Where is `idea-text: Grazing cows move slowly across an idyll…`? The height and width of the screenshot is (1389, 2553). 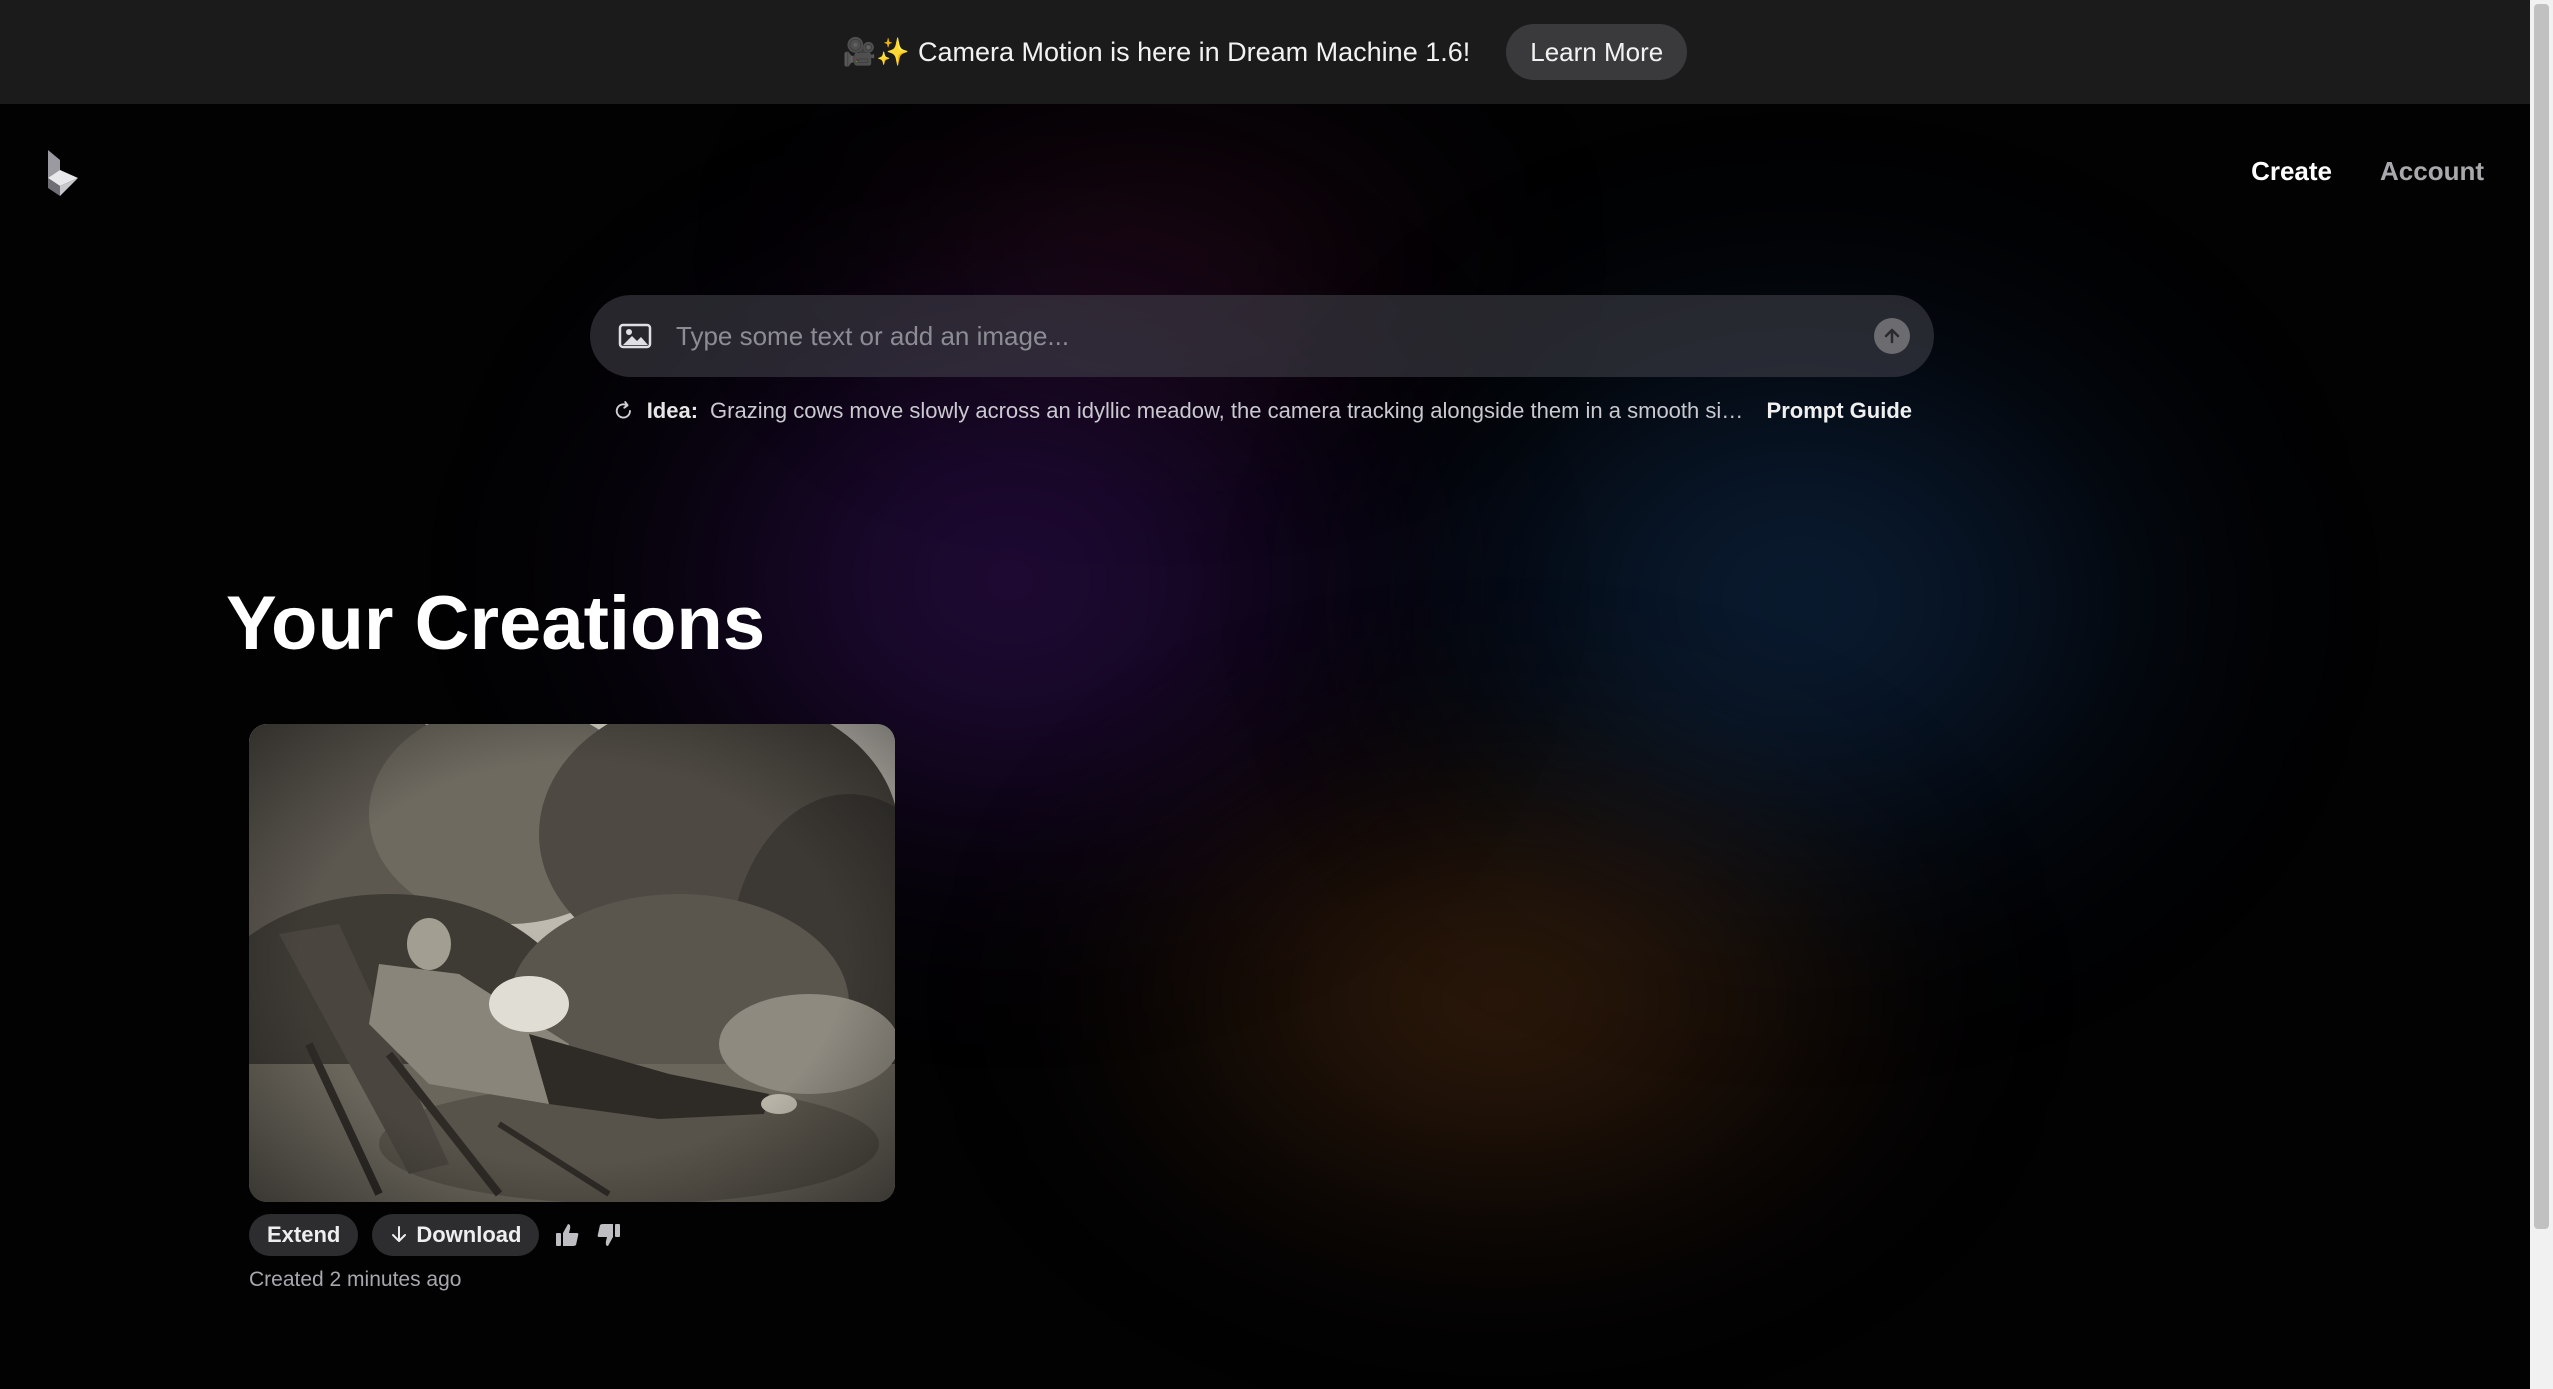 idea-text: Grazing cows move slowly across an idyll… is located at coordinates (1231, 411).